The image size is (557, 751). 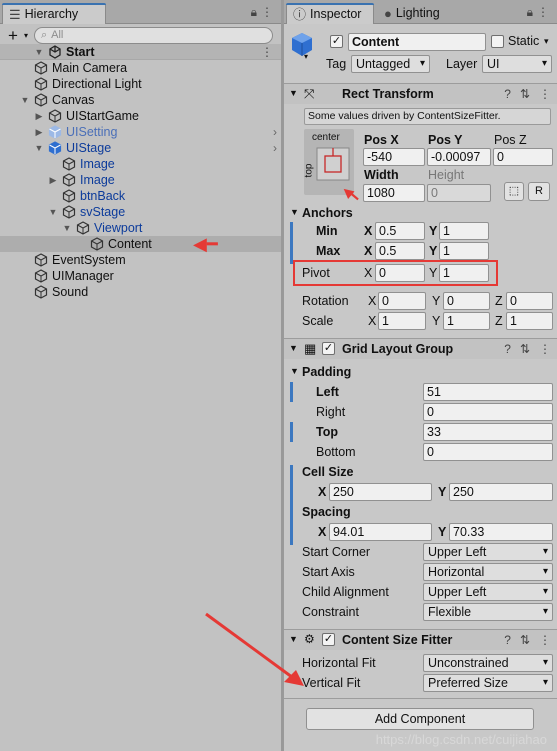 I want to click on rotation-z-field: 0, so click(x=529, y=301).